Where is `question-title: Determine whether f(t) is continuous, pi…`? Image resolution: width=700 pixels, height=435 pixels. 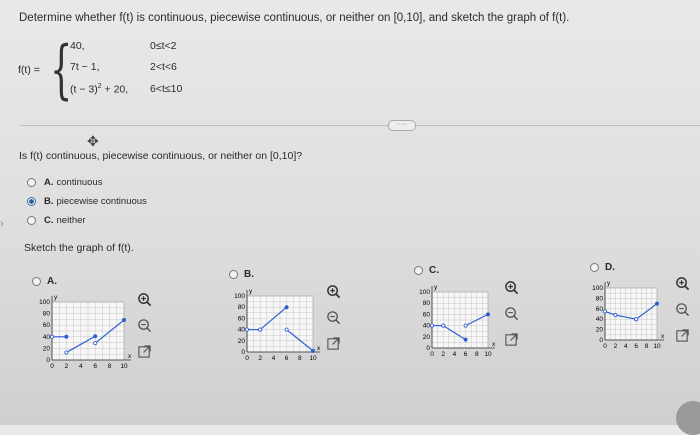
question-title: Determine whether f(t) is continuous, pi… is located at coordinates (294, 18).